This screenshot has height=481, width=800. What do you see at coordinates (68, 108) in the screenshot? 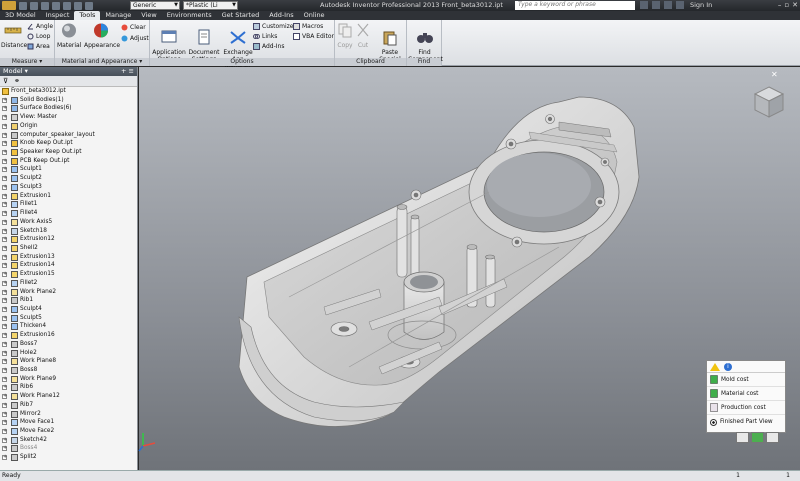
I see `tree-node: + Surface Bodies(6)` at bounding box center [68, 108].